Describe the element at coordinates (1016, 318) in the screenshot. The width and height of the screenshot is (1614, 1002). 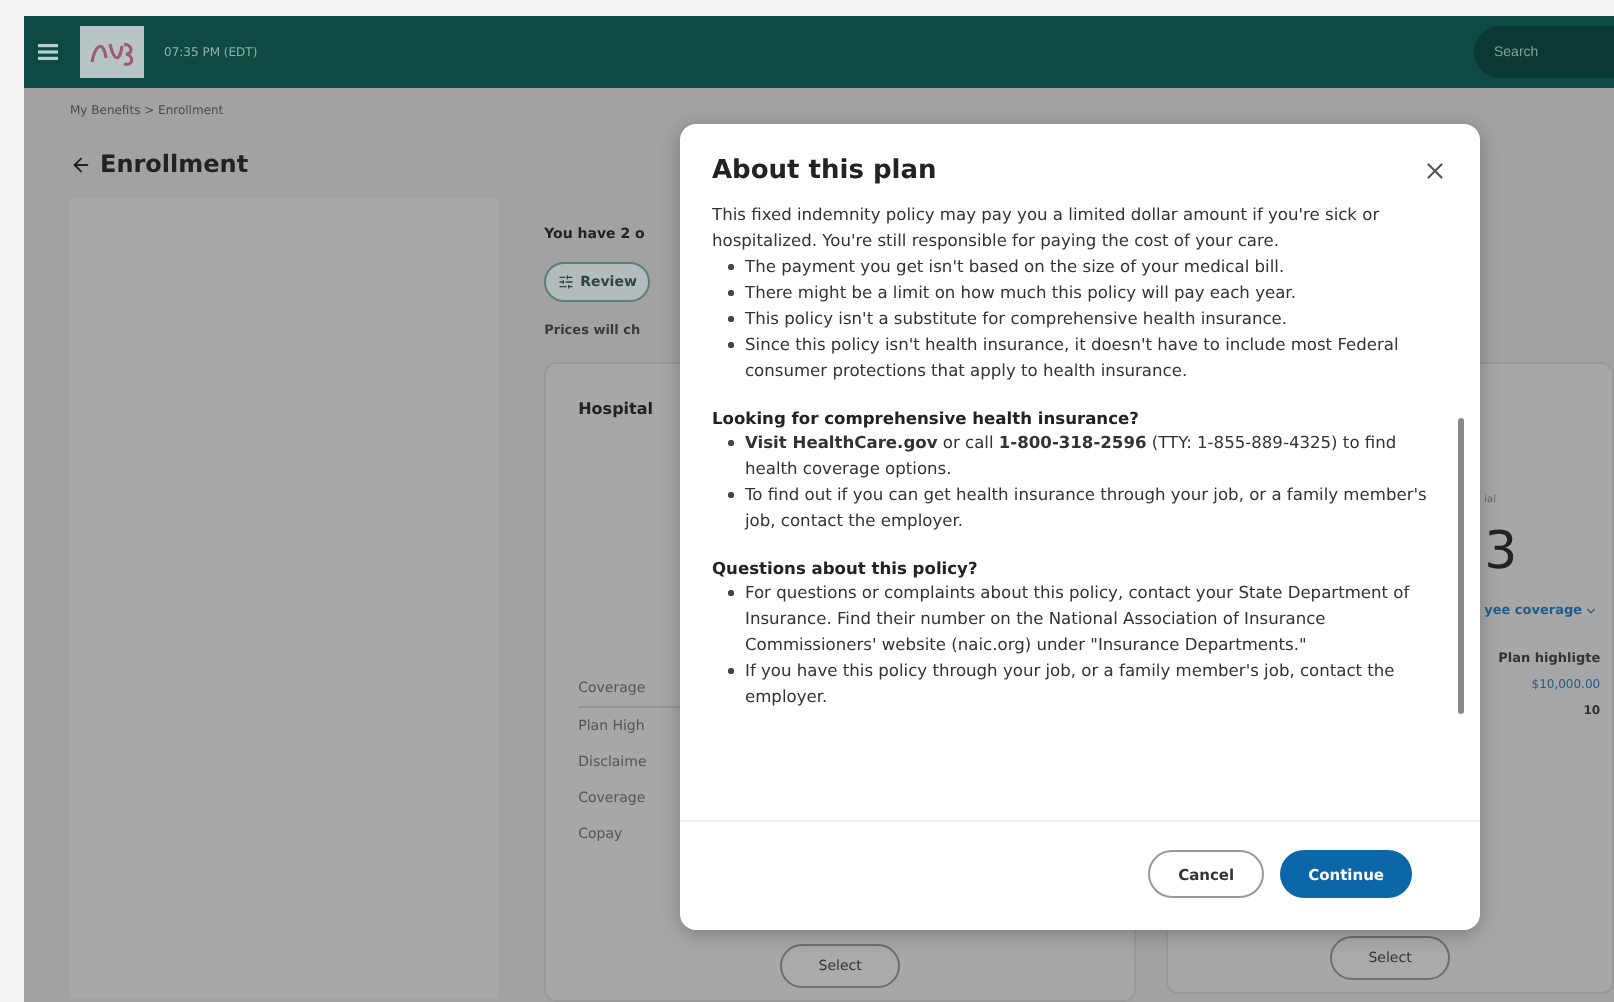
I see `bullet-text: This policy isn't a substitute for comprehensive health insurance.` at that location.